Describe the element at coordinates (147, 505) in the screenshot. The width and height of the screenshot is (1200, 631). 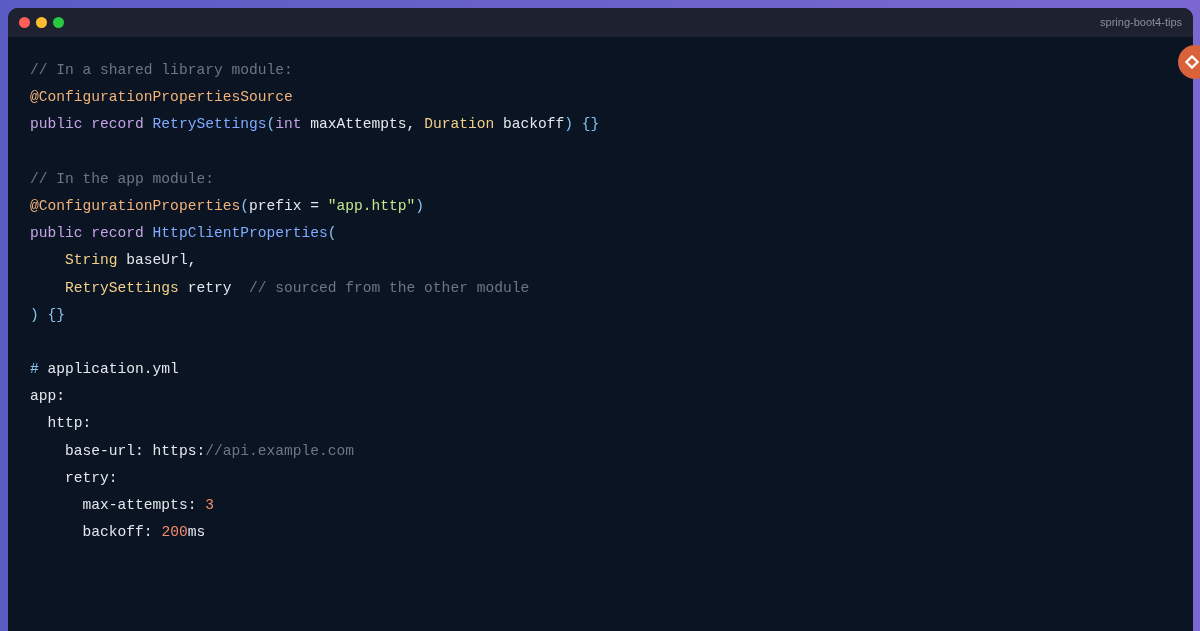
I see `code-line: max-attempts: 3` at that location.